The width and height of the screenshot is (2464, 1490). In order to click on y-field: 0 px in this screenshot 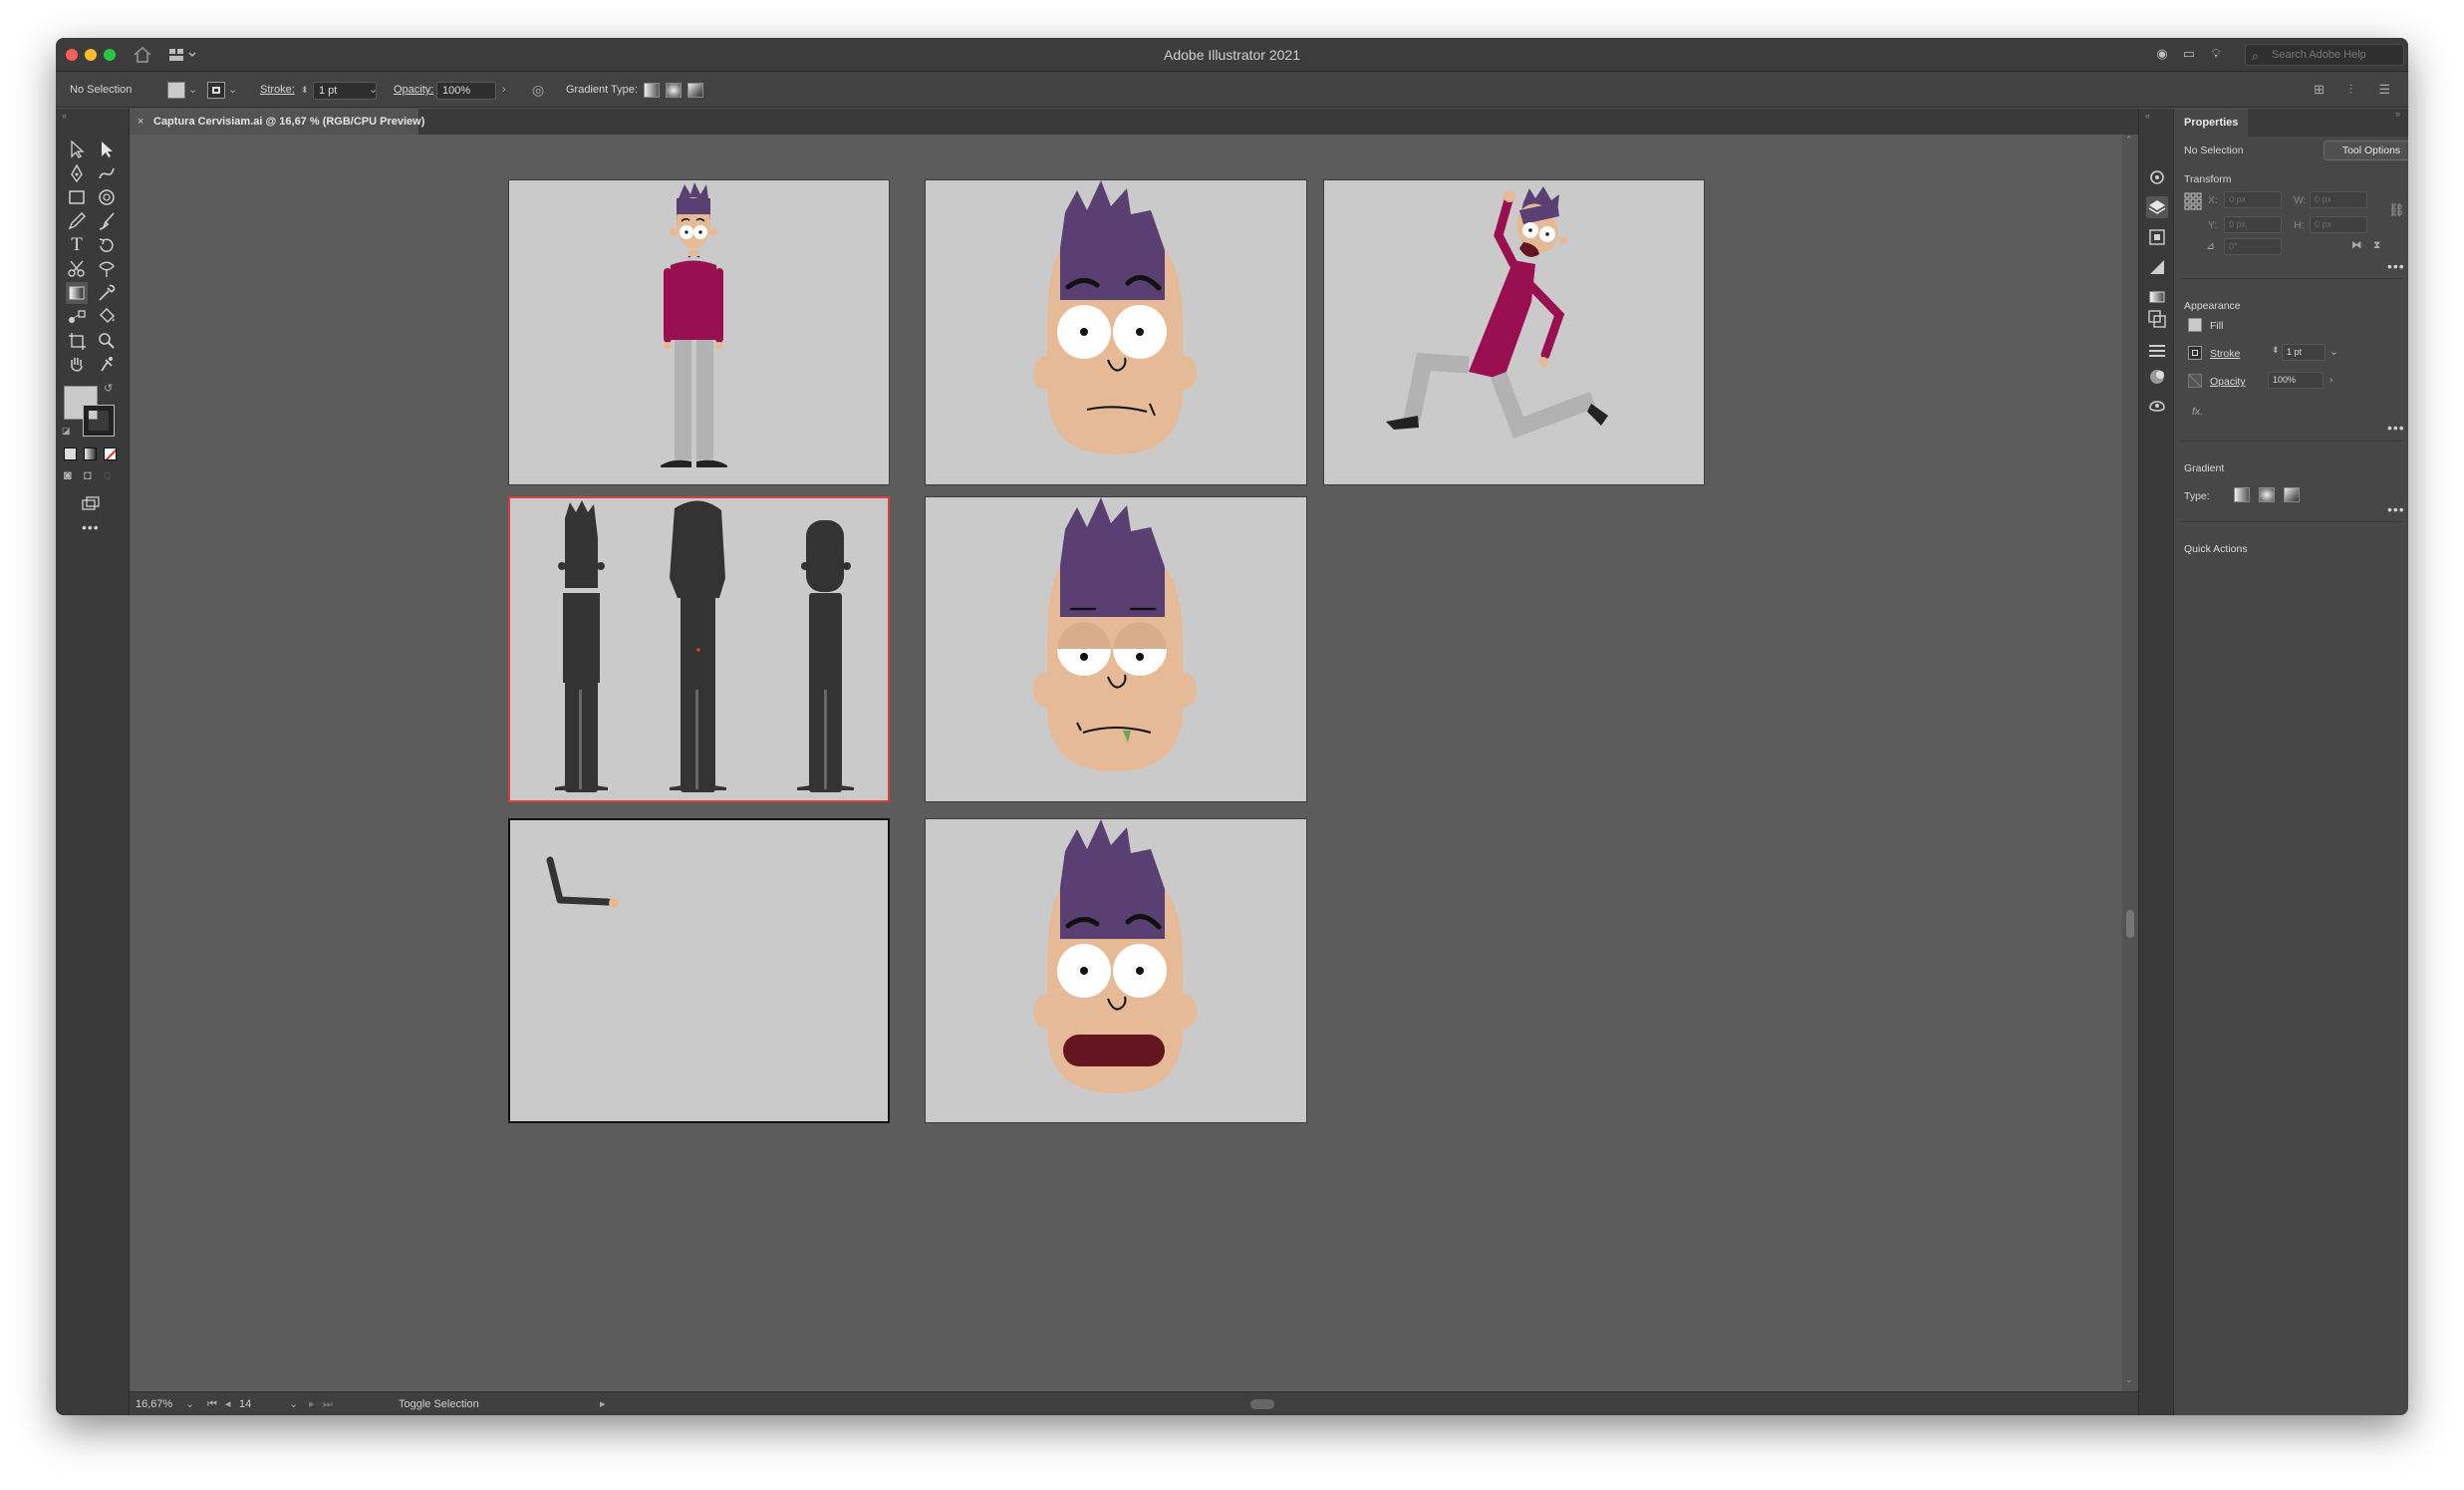, I will do `click(2253, 225)`.